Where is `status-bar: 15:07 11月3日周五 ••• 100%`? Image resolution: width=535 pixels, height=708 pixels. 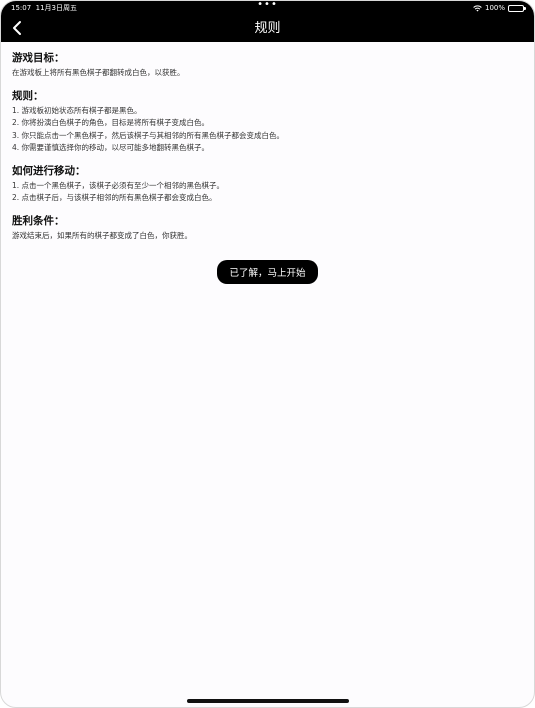 status-bar: 15:07 11月3日周五 ••• 100% is located at coordinates (267, 8).